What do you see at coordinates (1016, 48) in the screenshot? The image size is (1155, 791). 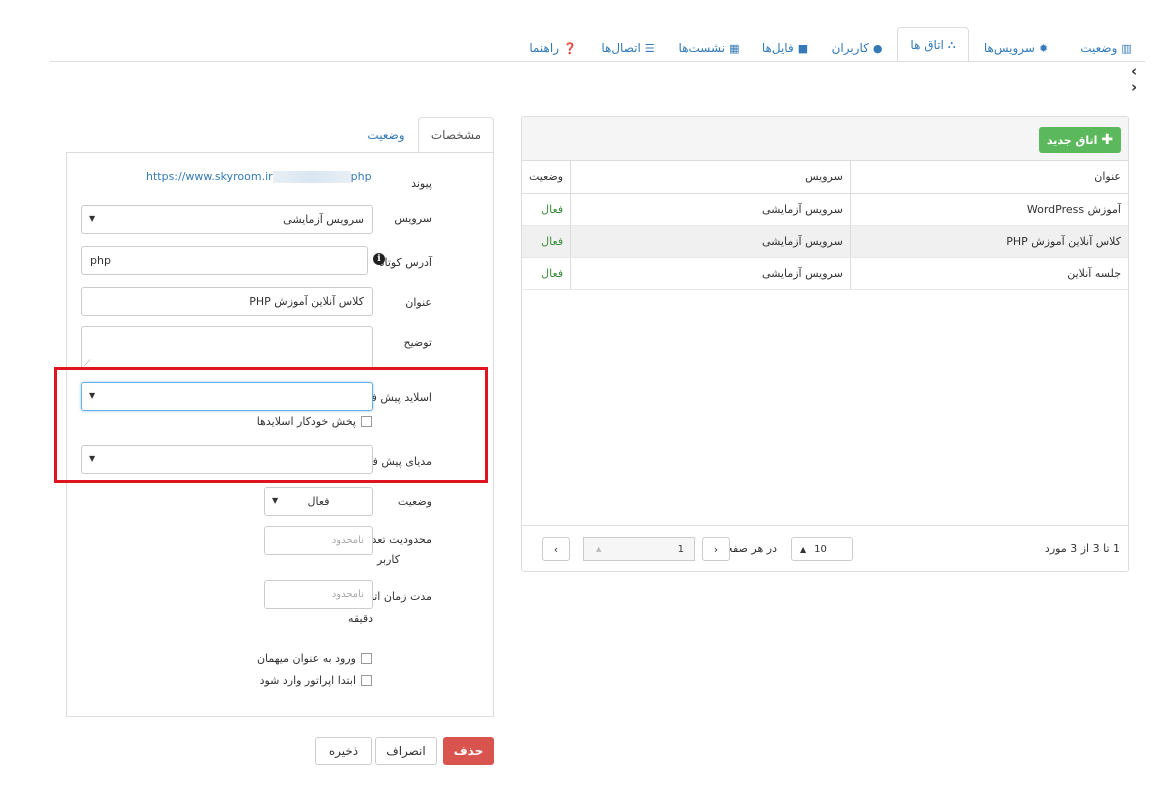 I see `tab-services: ✹ سرویس‌ها` at bounding box center [1016, 48].